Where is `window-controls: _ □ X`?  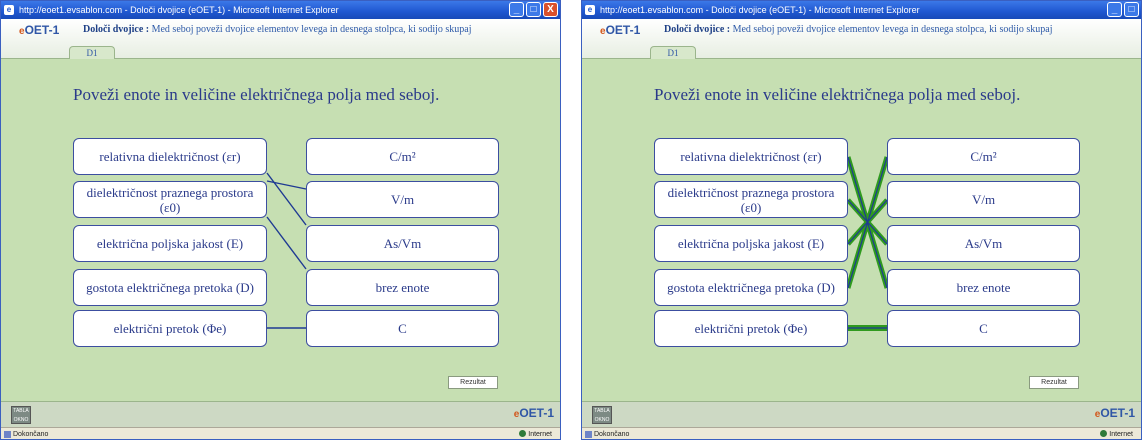
window-controls: _ □ X is located at coordinates (533, 9).